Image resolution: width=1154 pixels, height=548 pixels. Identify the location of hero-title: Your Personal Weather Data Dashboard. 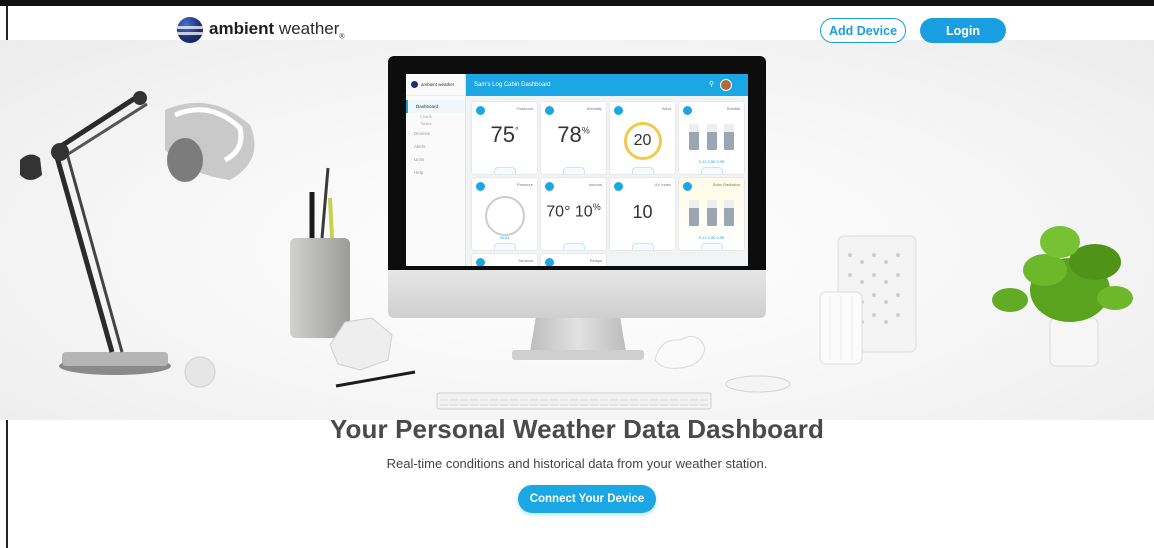
(577, 429).